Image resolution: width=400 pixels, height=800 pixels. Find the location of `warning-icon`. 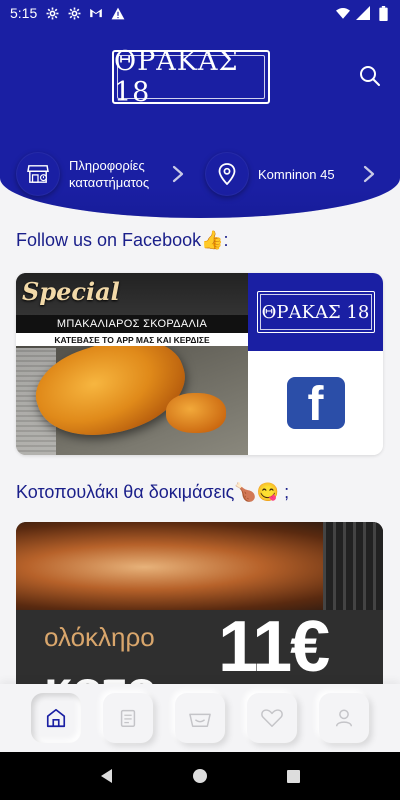

warning-icon is located at coordinates (118, 13).